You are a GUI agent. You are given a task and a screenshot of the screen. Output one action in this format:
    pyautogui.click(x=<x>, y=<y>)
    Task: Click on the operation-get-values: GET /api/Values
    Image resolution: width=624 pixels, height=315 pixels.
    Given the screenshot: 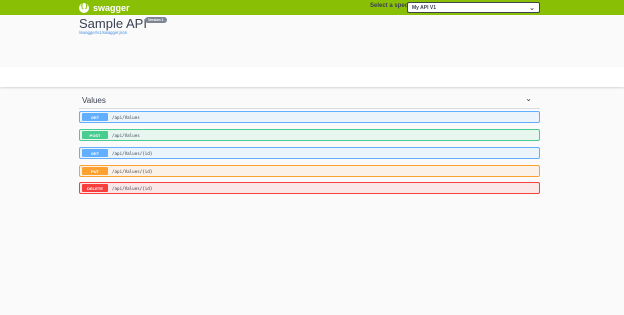 What is the action you would take?
    pyautogui.click(x=309, y=117)
    